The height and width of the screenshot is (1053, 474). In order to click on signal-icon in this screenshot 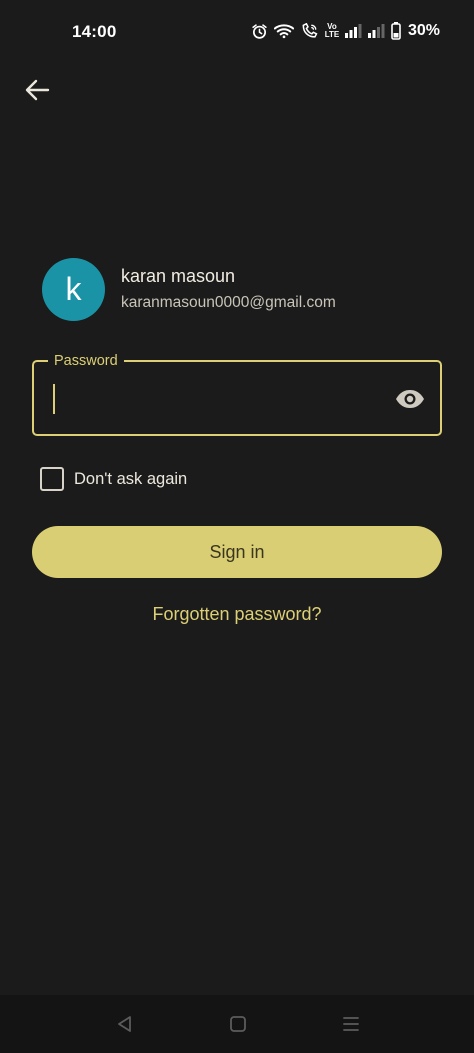, I will do `click(353, 31)`.